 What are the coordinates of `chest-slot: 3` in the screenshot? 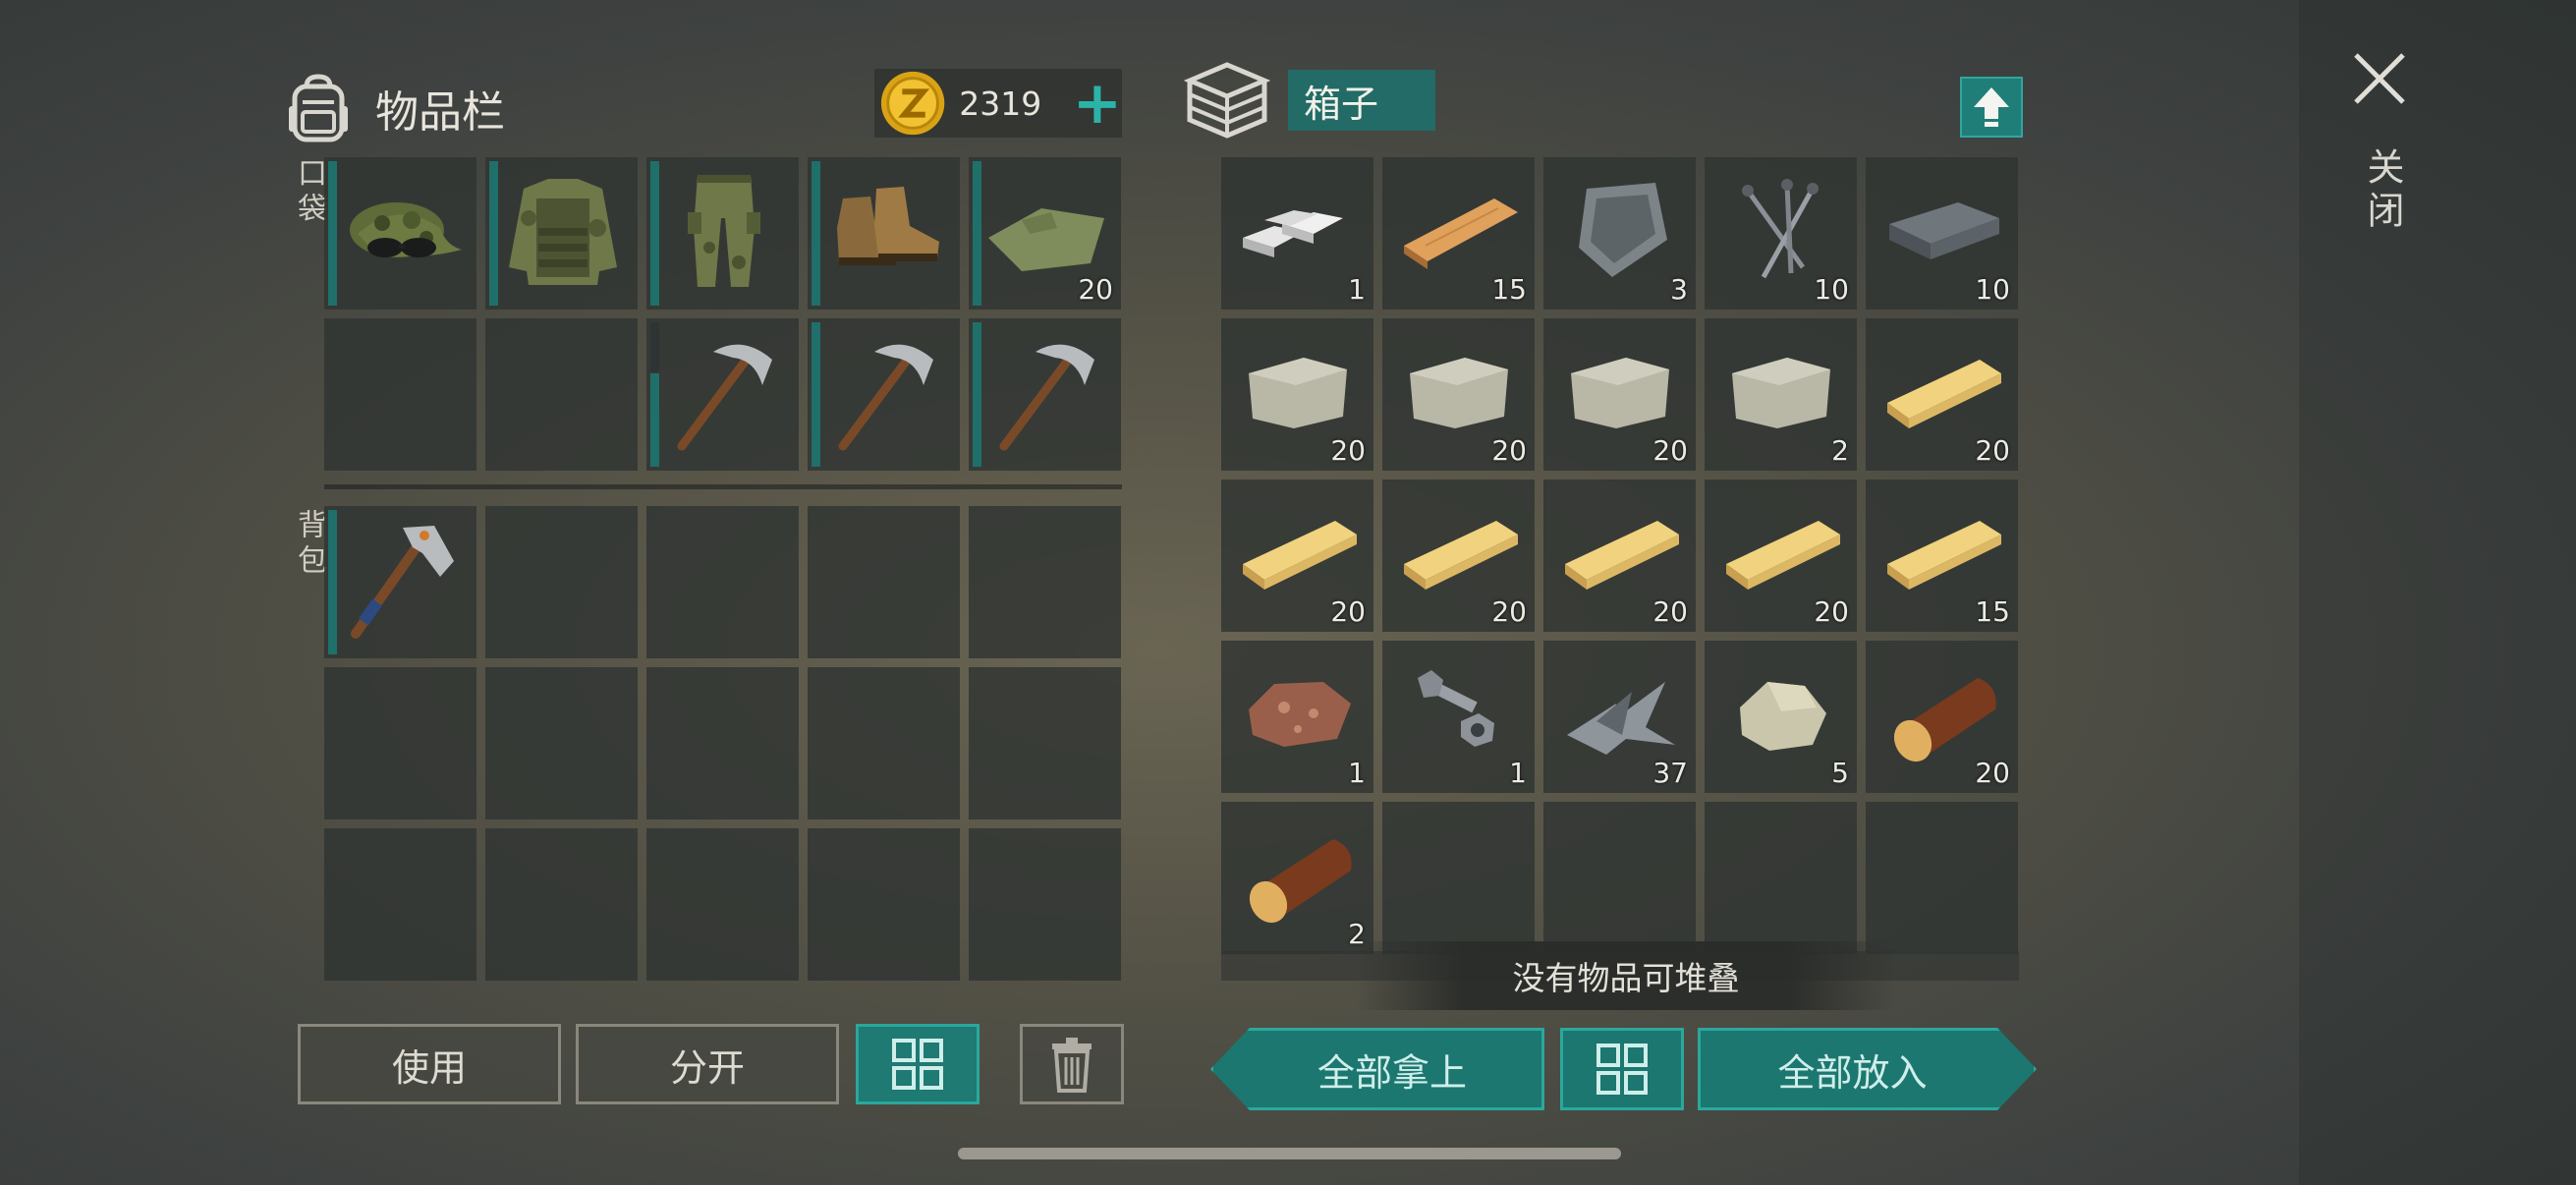 It's located at (1619, 234).